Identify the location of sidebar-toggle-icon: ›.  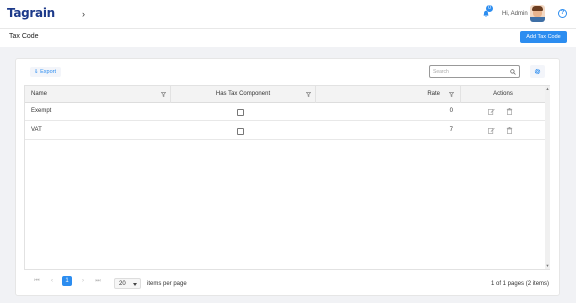
(83, 14).